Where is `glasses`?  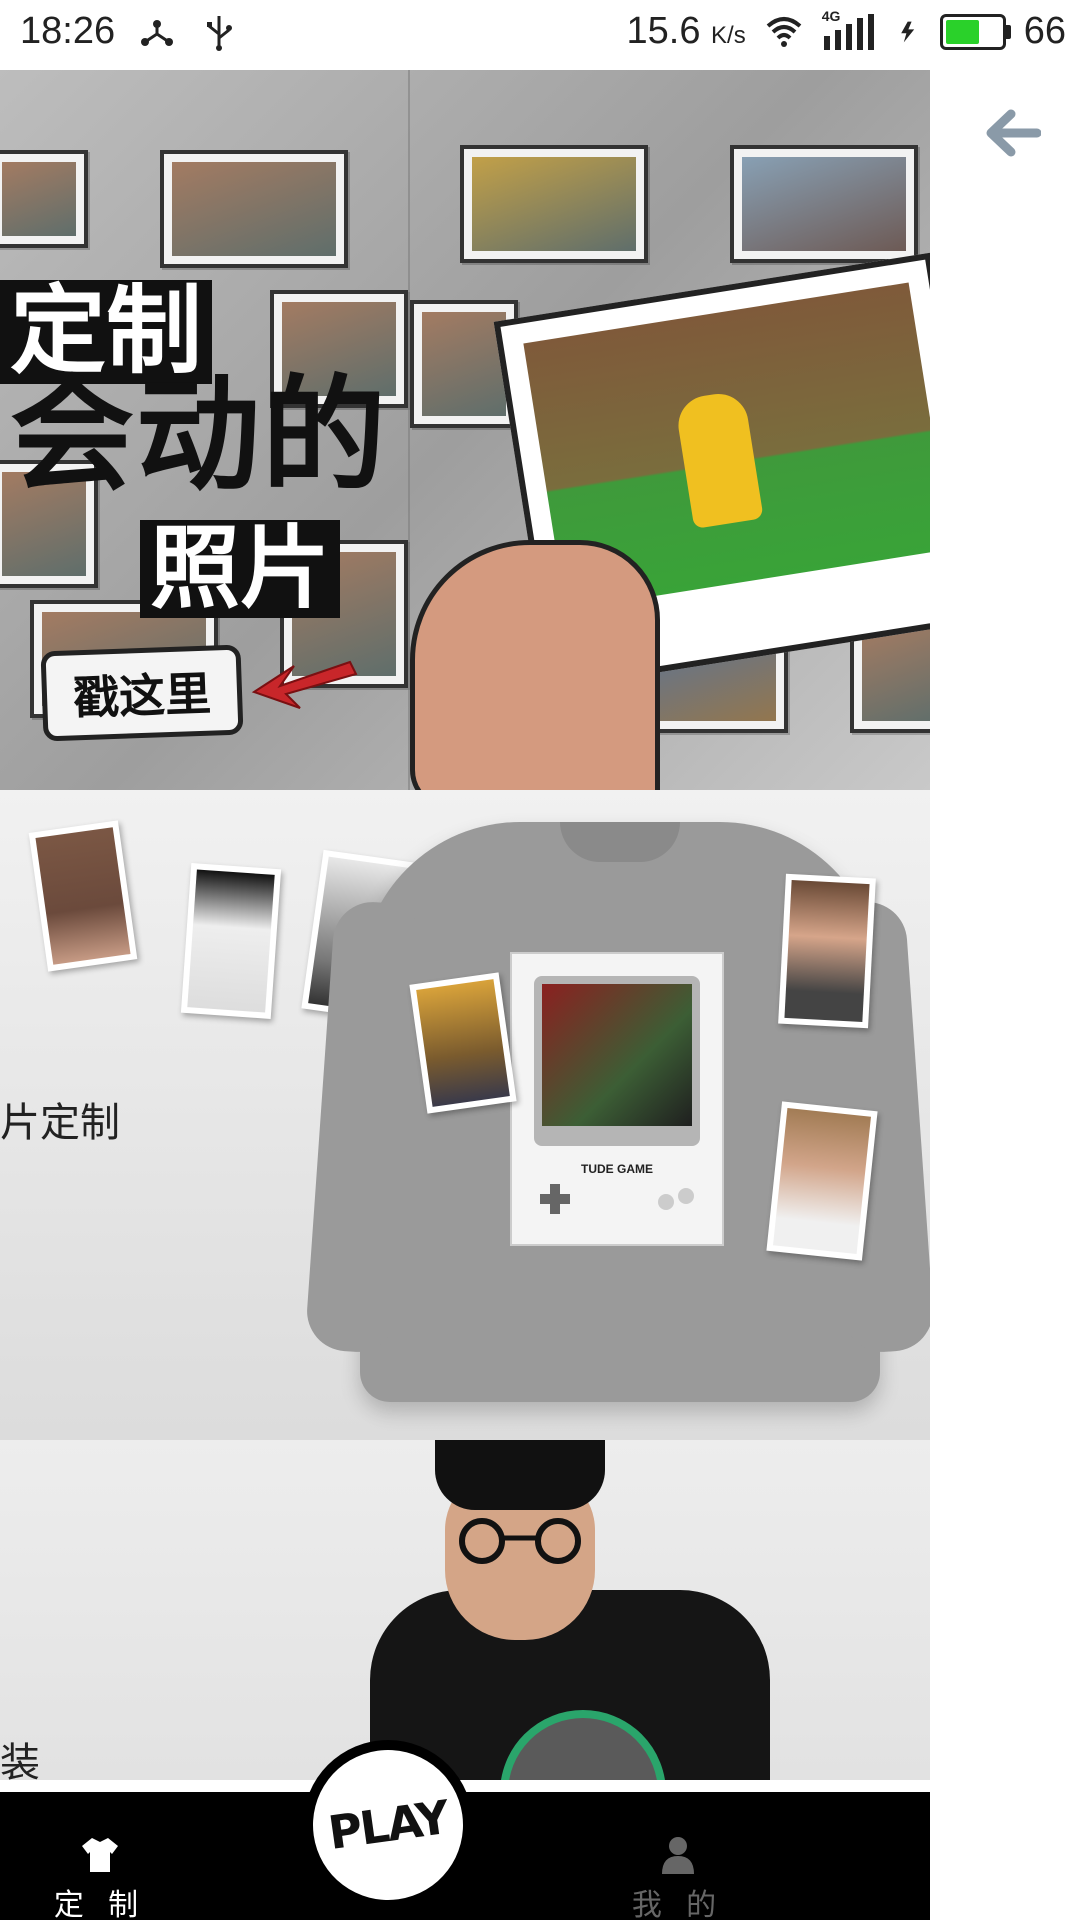 glasses is located at coordinates (520, 1541).